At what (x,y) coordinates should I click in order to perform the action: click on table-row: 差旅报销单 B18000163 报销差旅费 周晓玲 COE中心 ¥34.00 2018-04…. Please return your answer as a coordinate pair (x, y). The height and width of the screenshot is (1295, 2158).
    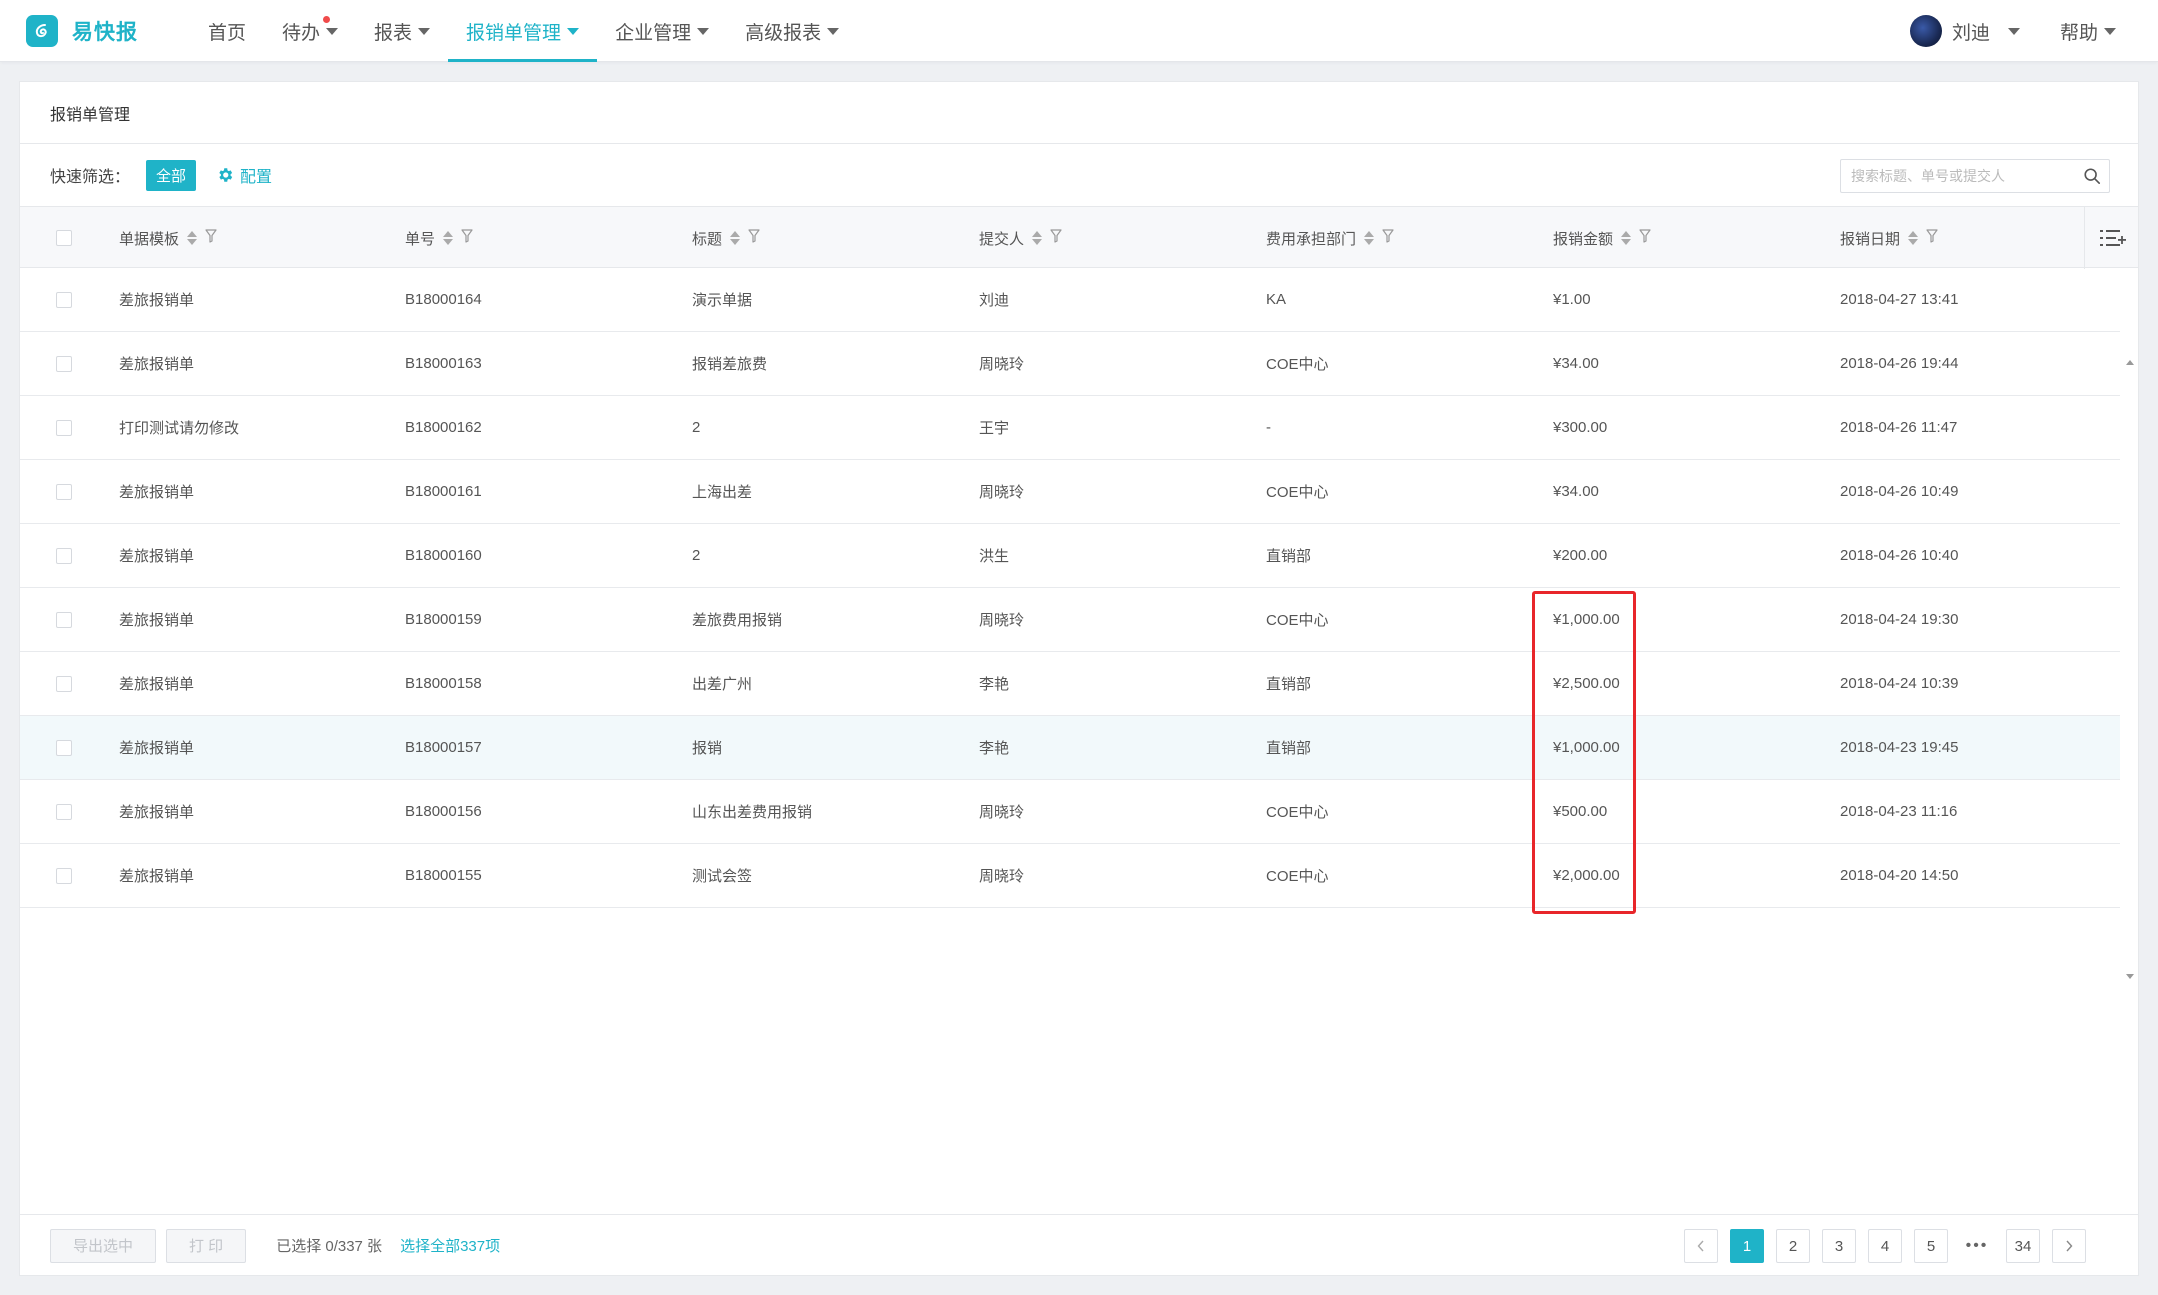
    Looking at the image, I should click on (1070, 364).